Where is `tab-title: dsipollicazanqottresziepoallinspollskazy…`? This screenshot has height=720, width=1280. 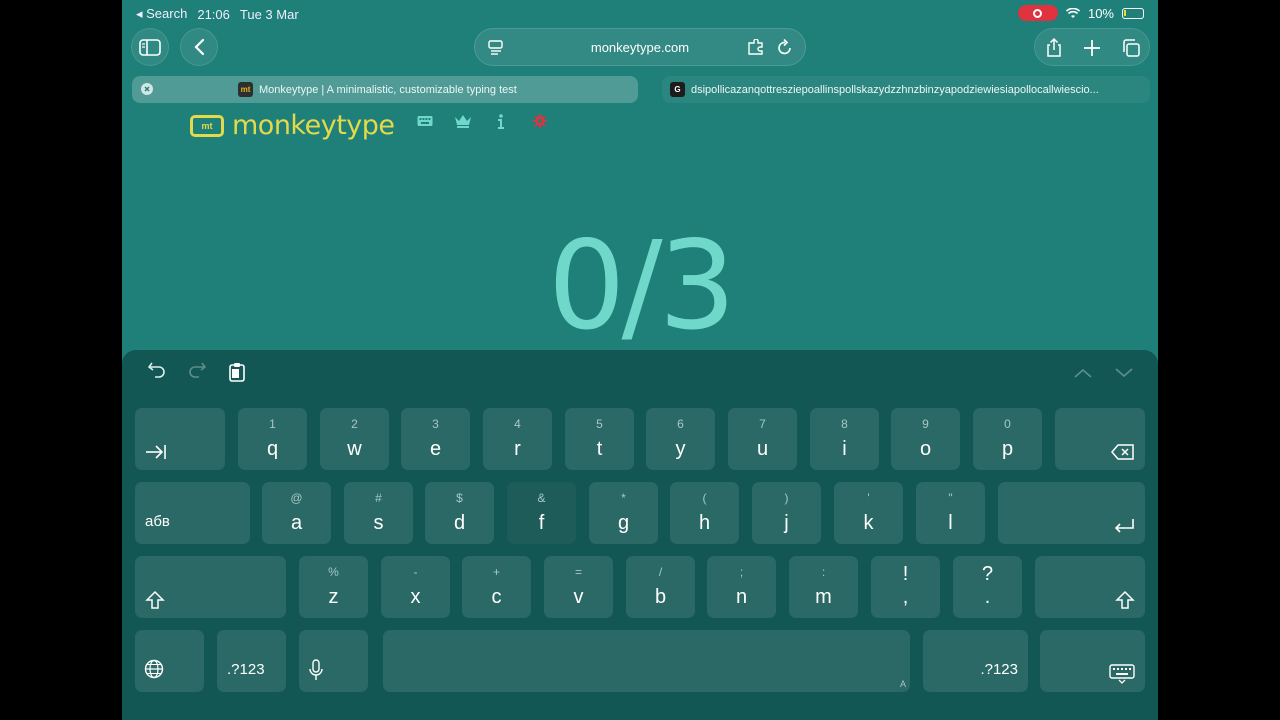
tab-title: dsipollicazanqottresziepoallinspollskazy… is located at coordinates (895, 89).